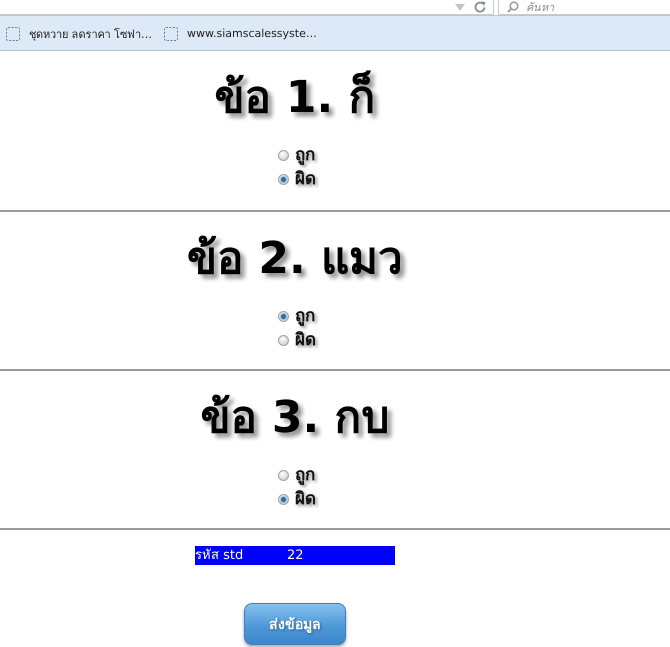  I want to click on question-heading: ข้อ 2. แมว, so click(295, 259).